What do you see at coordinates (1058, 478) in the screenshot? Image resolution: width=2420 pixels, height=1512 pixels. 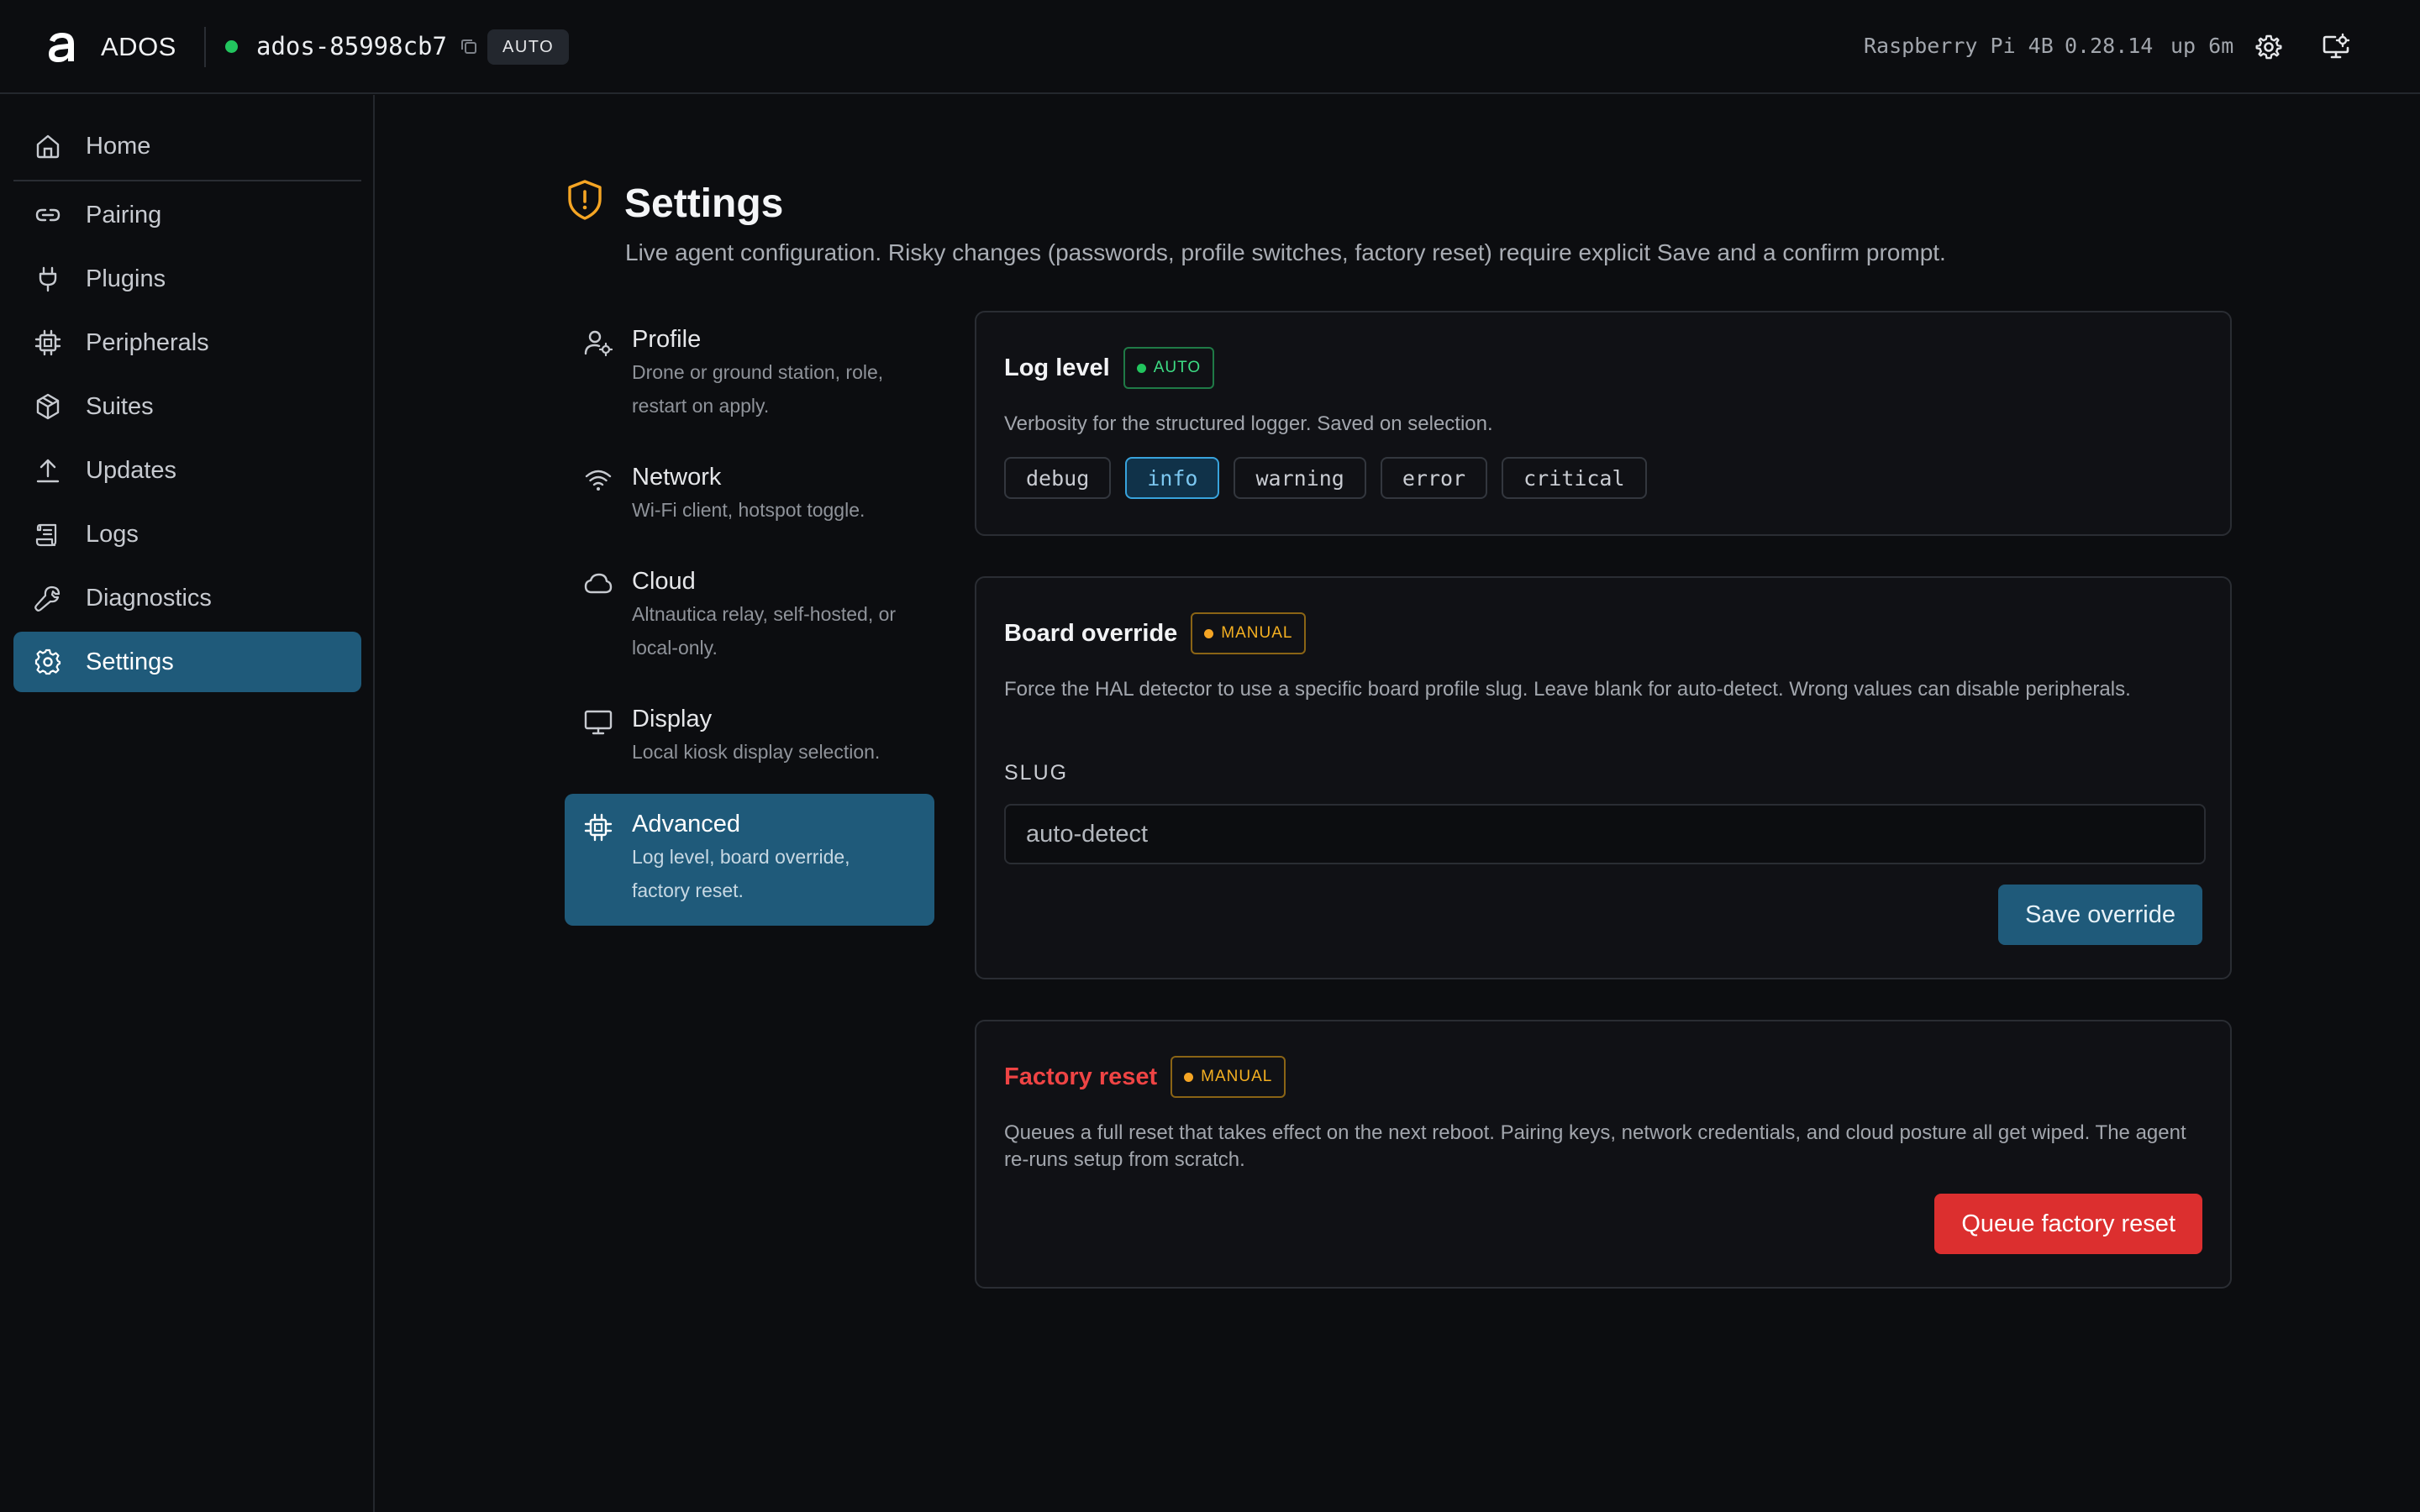 I see `log-level-option-debug: debug` at bounding box center [1058, 478].